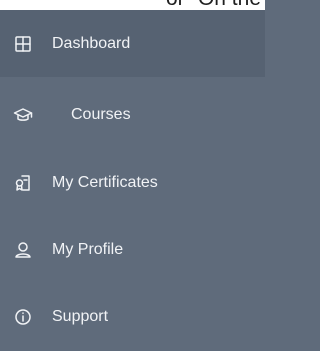  I want to click on grid-icon, so click(23, 44).